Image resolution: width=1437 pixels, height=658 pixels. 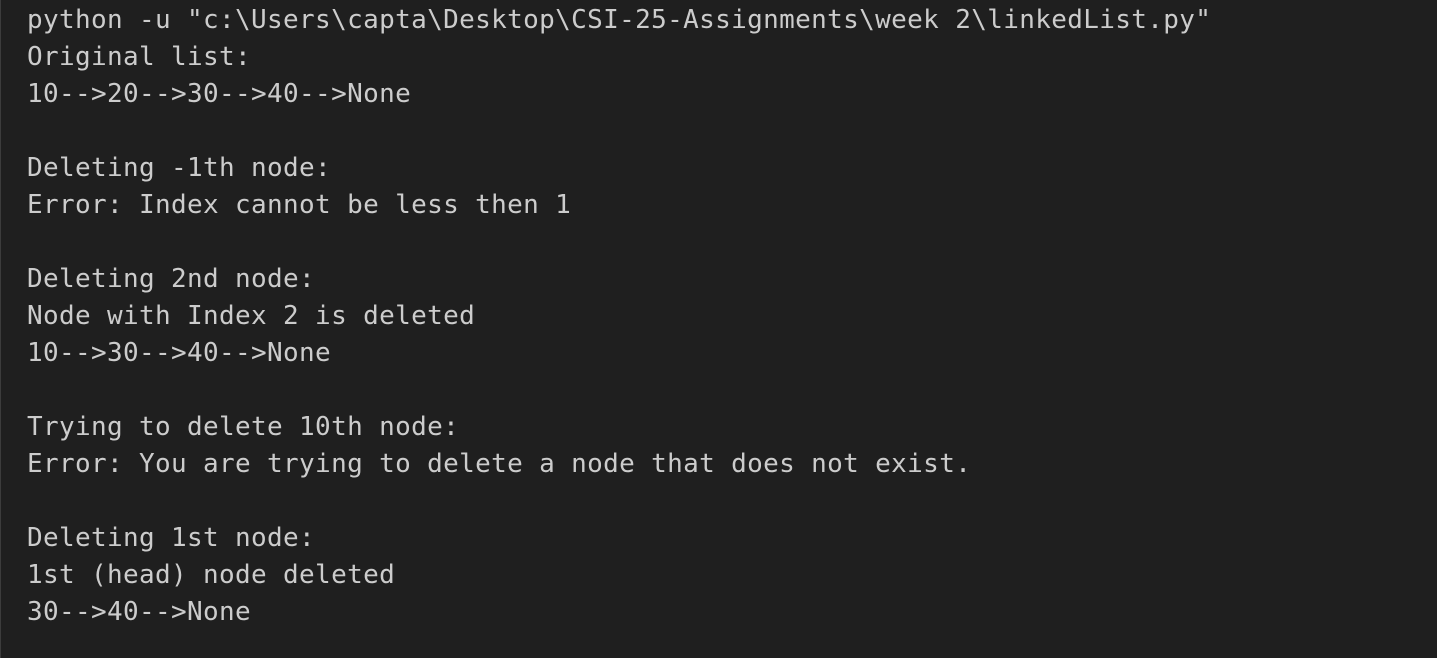 I want to click on output-line: Deleting 2nd node:, so click(x=171, y=279).